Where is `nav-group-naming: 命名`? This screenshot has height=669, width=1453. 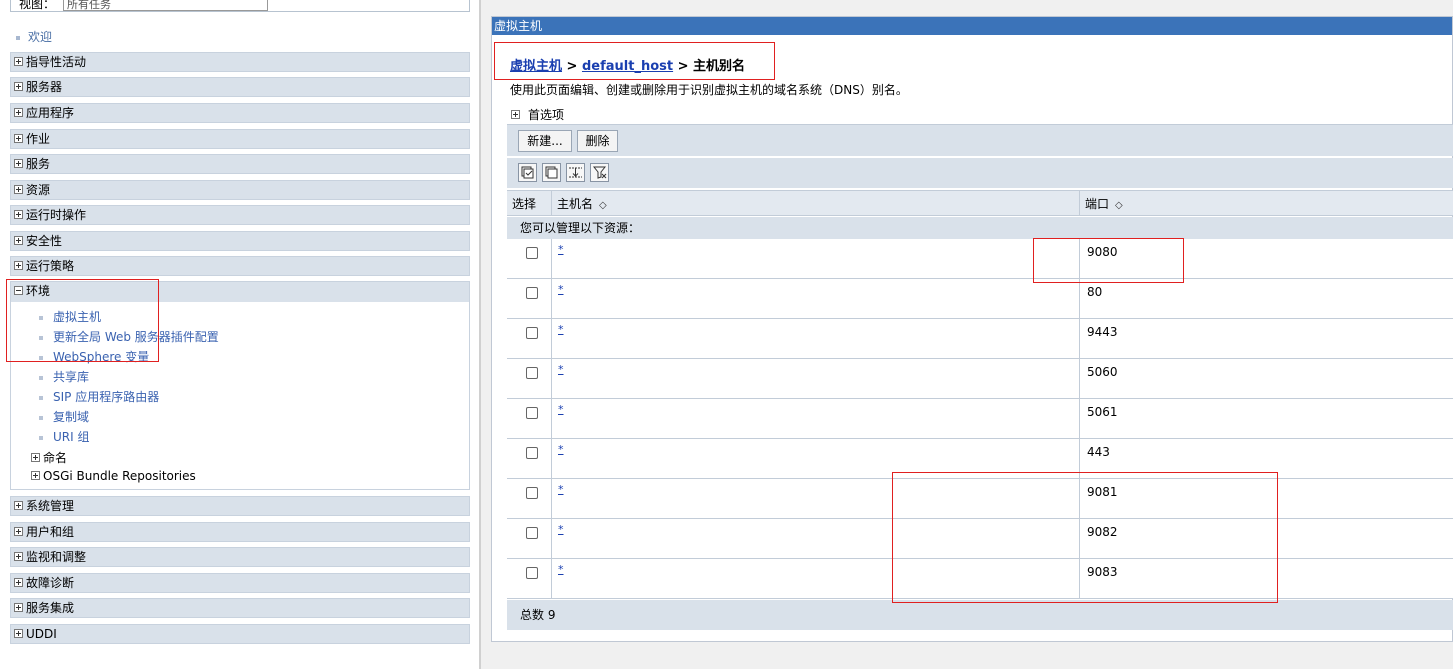
nav-group-naming: 命名 is located at coordinates (49, 457).